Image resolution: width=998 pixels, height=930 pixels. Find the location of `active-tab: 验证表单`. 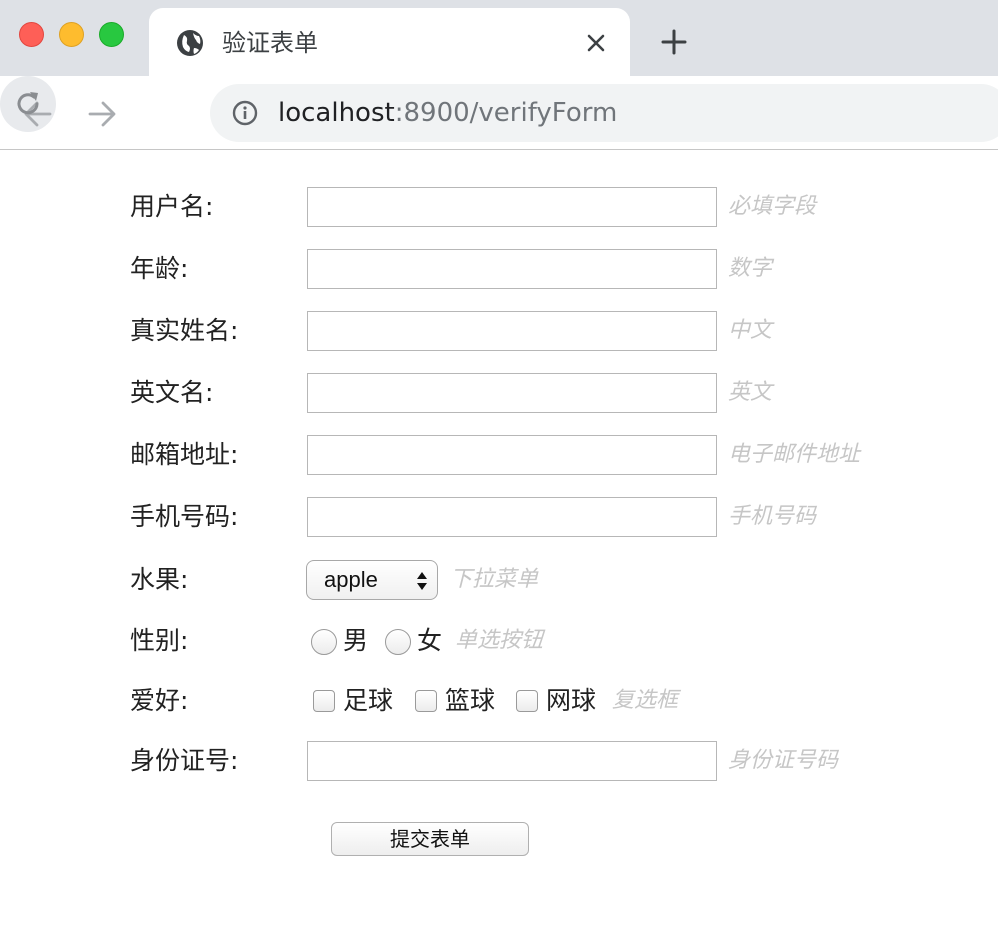

active-tab: 验证表单 is located at coordinates (389, 43).